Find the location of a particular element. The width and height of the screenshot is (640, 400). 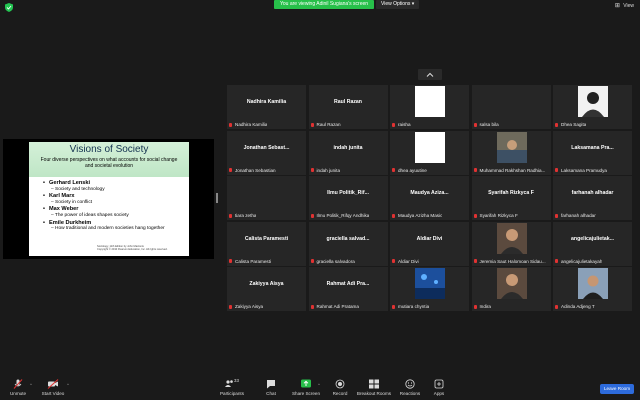

participant-tile: tiara zetha is located at coordinates (266, 198).